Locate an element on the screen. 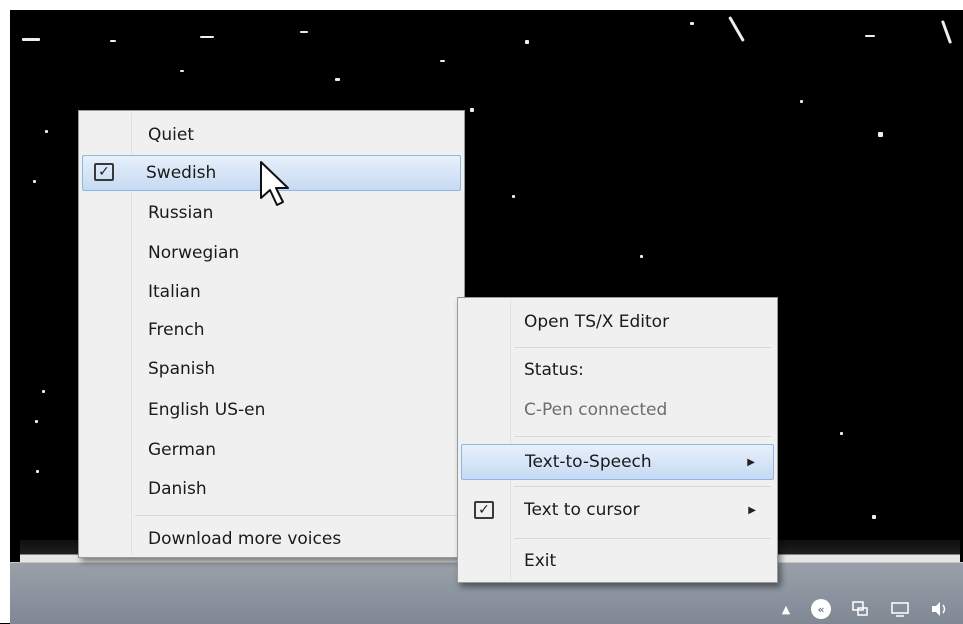  network-icon is located at coordinates (860, 609).